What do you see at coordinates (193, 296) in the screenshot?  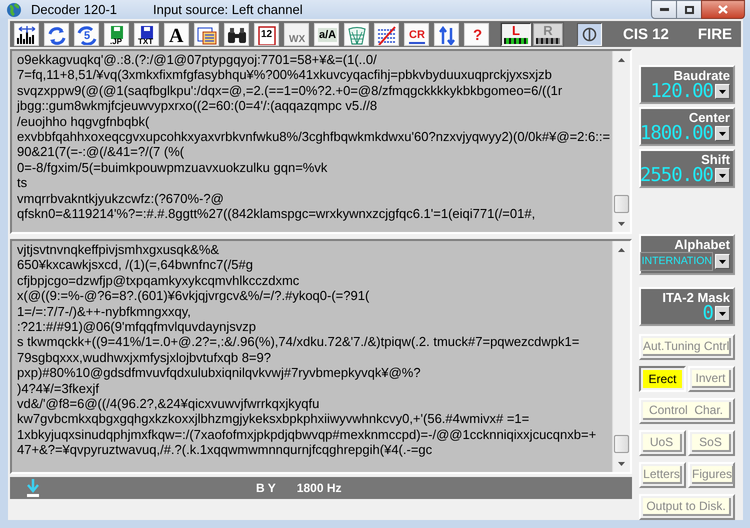 I see `decoded-text-line: x(@((9:=%-@?6=8?.(601)¥6vkjqjvrgcv&%/=/?.#ykoq0-(=?91(` at bounding box center [193, 296].